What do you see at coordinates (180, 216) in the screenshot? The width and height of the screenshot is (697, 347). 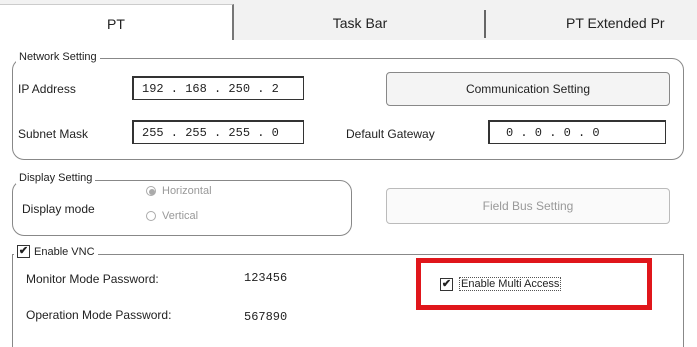 I see `vertical-radio-label: Vertical` at bounding box center [180, 216].